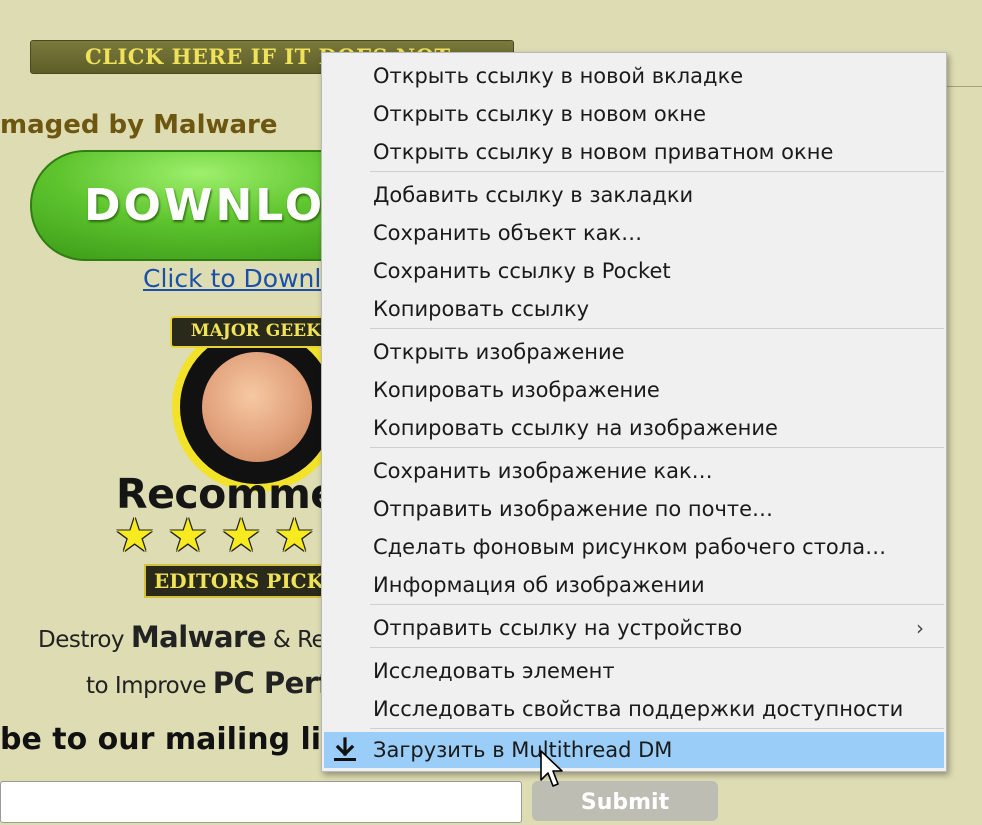 The image size is (982, 825). What do you see at coordinates (198, 637) in the screenshot?
I see `promo-line-1-bold: Malware` at bounding box center [198, 637].